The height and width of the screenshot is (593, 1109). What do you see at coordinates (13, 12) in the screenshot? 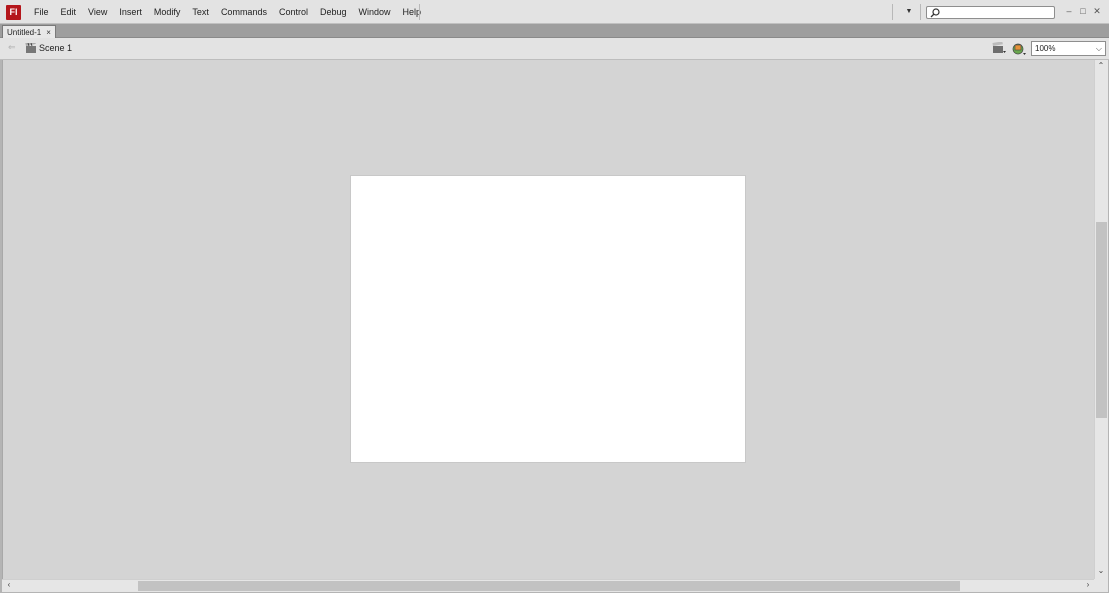
I see `flash-logo: Fl` at bounding box center [13, 12].